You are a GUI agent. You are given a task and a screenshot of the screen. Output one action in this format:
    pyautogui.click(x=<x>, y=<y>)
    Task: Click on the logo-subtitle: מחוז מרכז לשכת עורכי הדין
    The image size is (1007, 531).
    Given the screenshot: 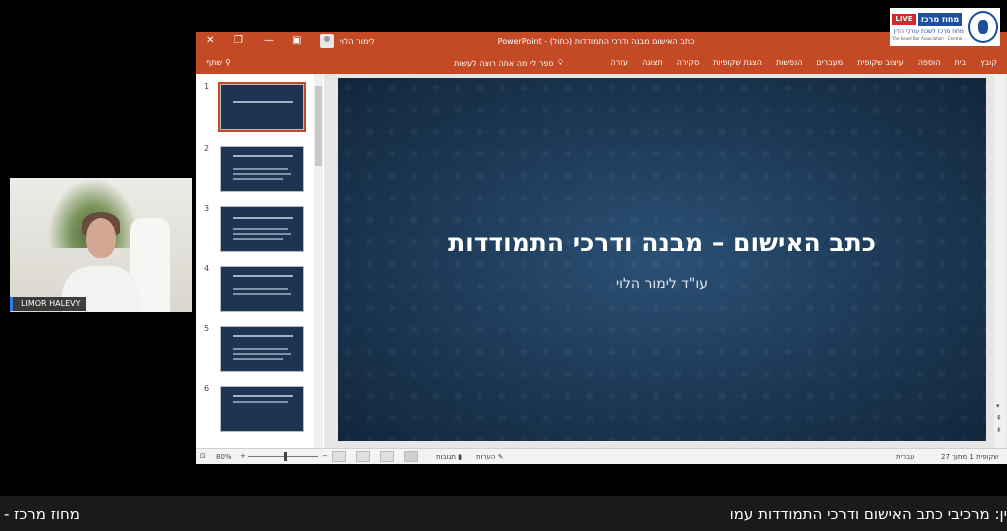 What is the action you would take?
    pyautogui.click(x=928, y=31)
    